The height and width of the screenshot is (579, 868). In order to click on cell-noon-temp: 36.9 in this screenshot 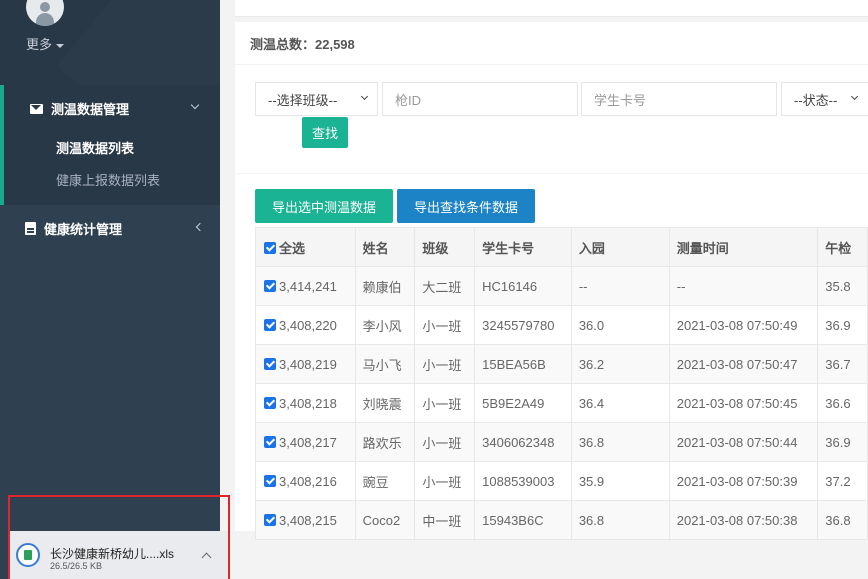, I will do `click(842, 442)`.